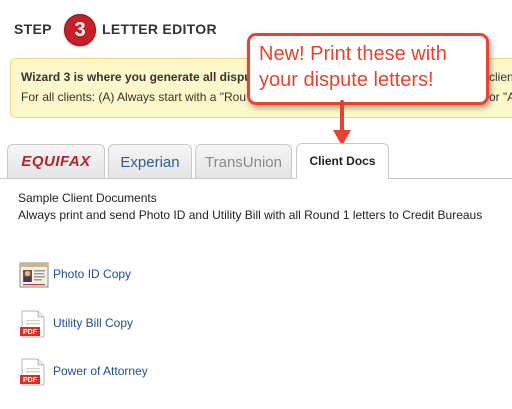 This screenshot has width=512, height=409. Describe the element at coordinates (256, 178) in the screenshot. I see `tab-bar-border` at that location.